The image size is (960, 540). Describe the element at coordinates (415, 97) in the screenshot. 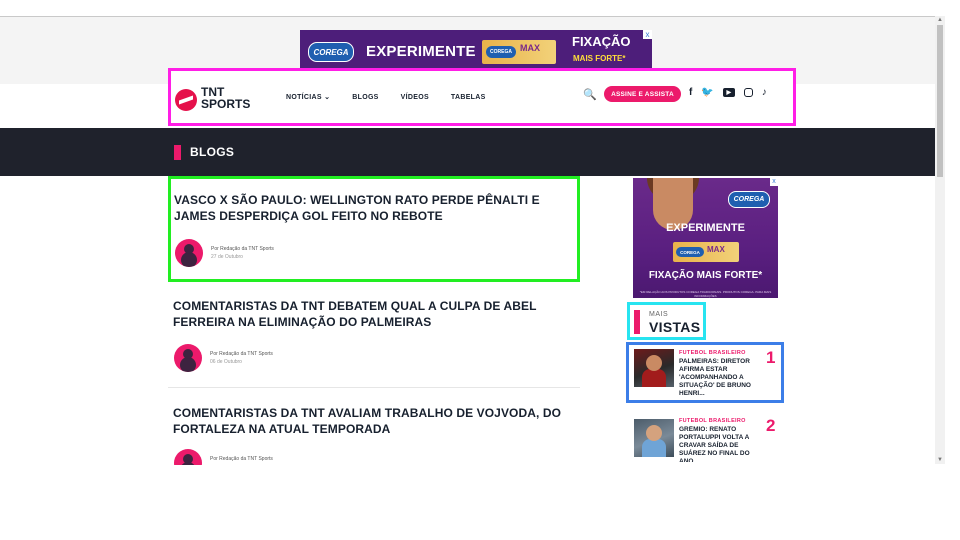

I see `nav-item-videos: VÍDEOS` at that location.